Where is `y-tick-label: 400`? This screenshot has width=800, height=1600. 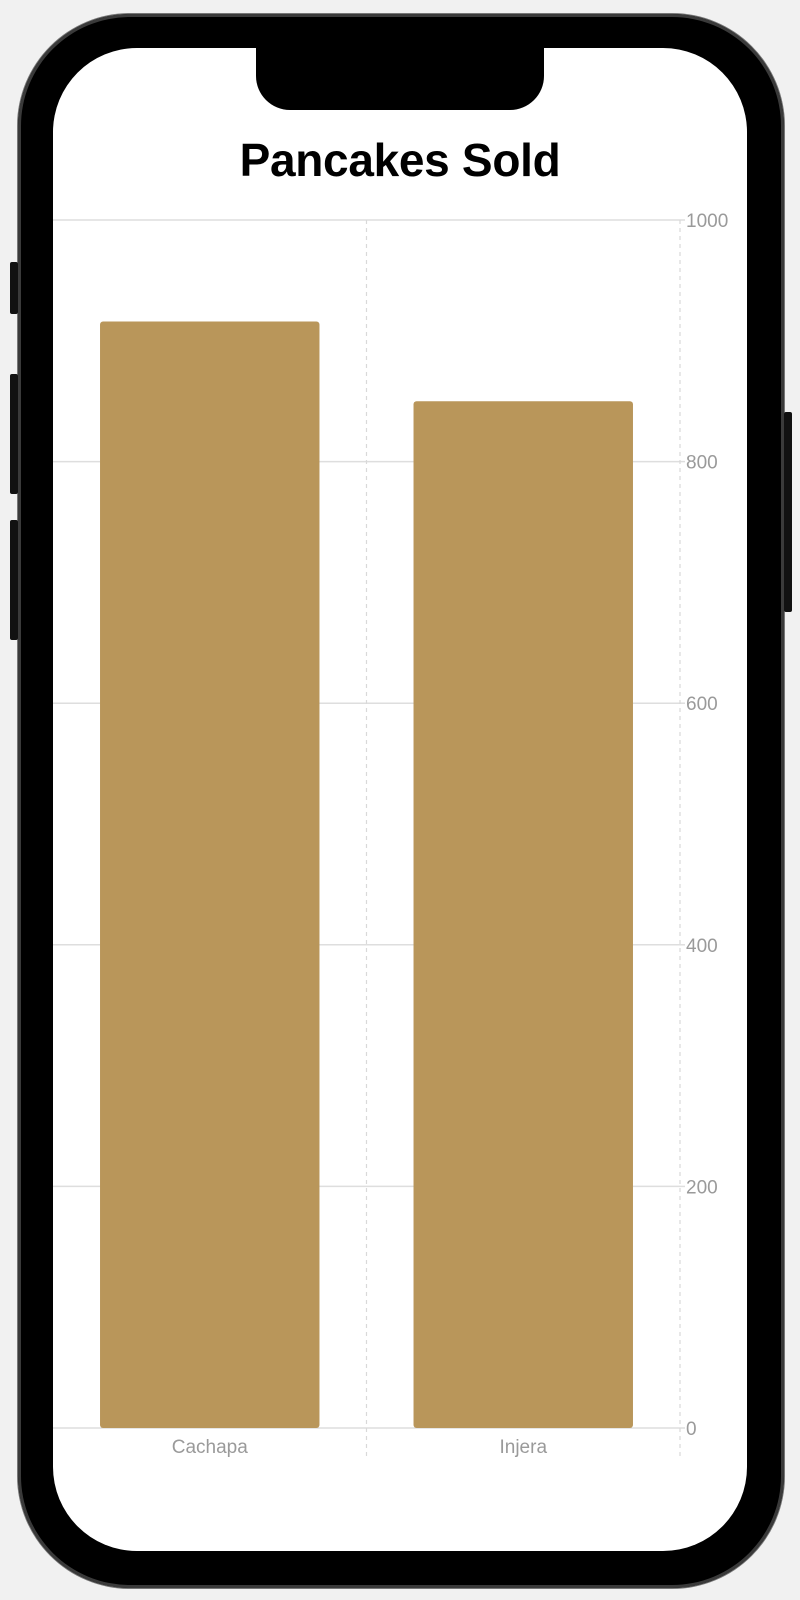
y-tick-label: 400 is located at coordinates (702, 946).